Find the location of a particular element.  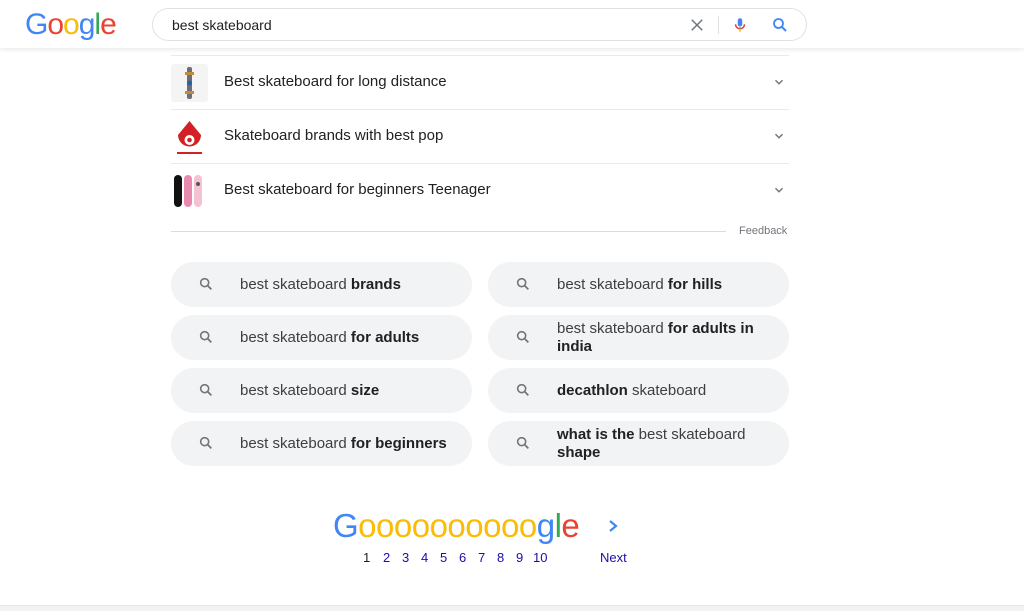

related-search-chip: what is the best skateboard shape is located at coordinates (638, 443).